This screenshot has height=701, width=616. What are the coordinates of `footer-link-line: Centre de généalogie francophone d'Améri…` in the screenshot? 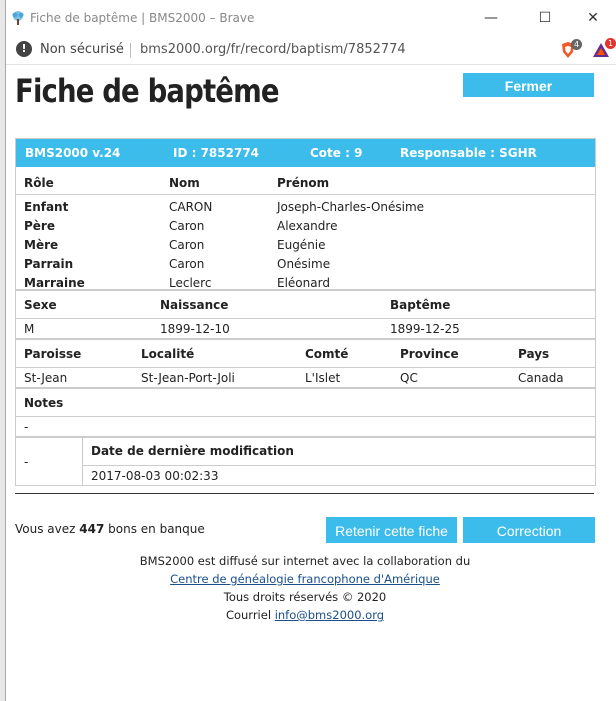 It's located at (305, 579).